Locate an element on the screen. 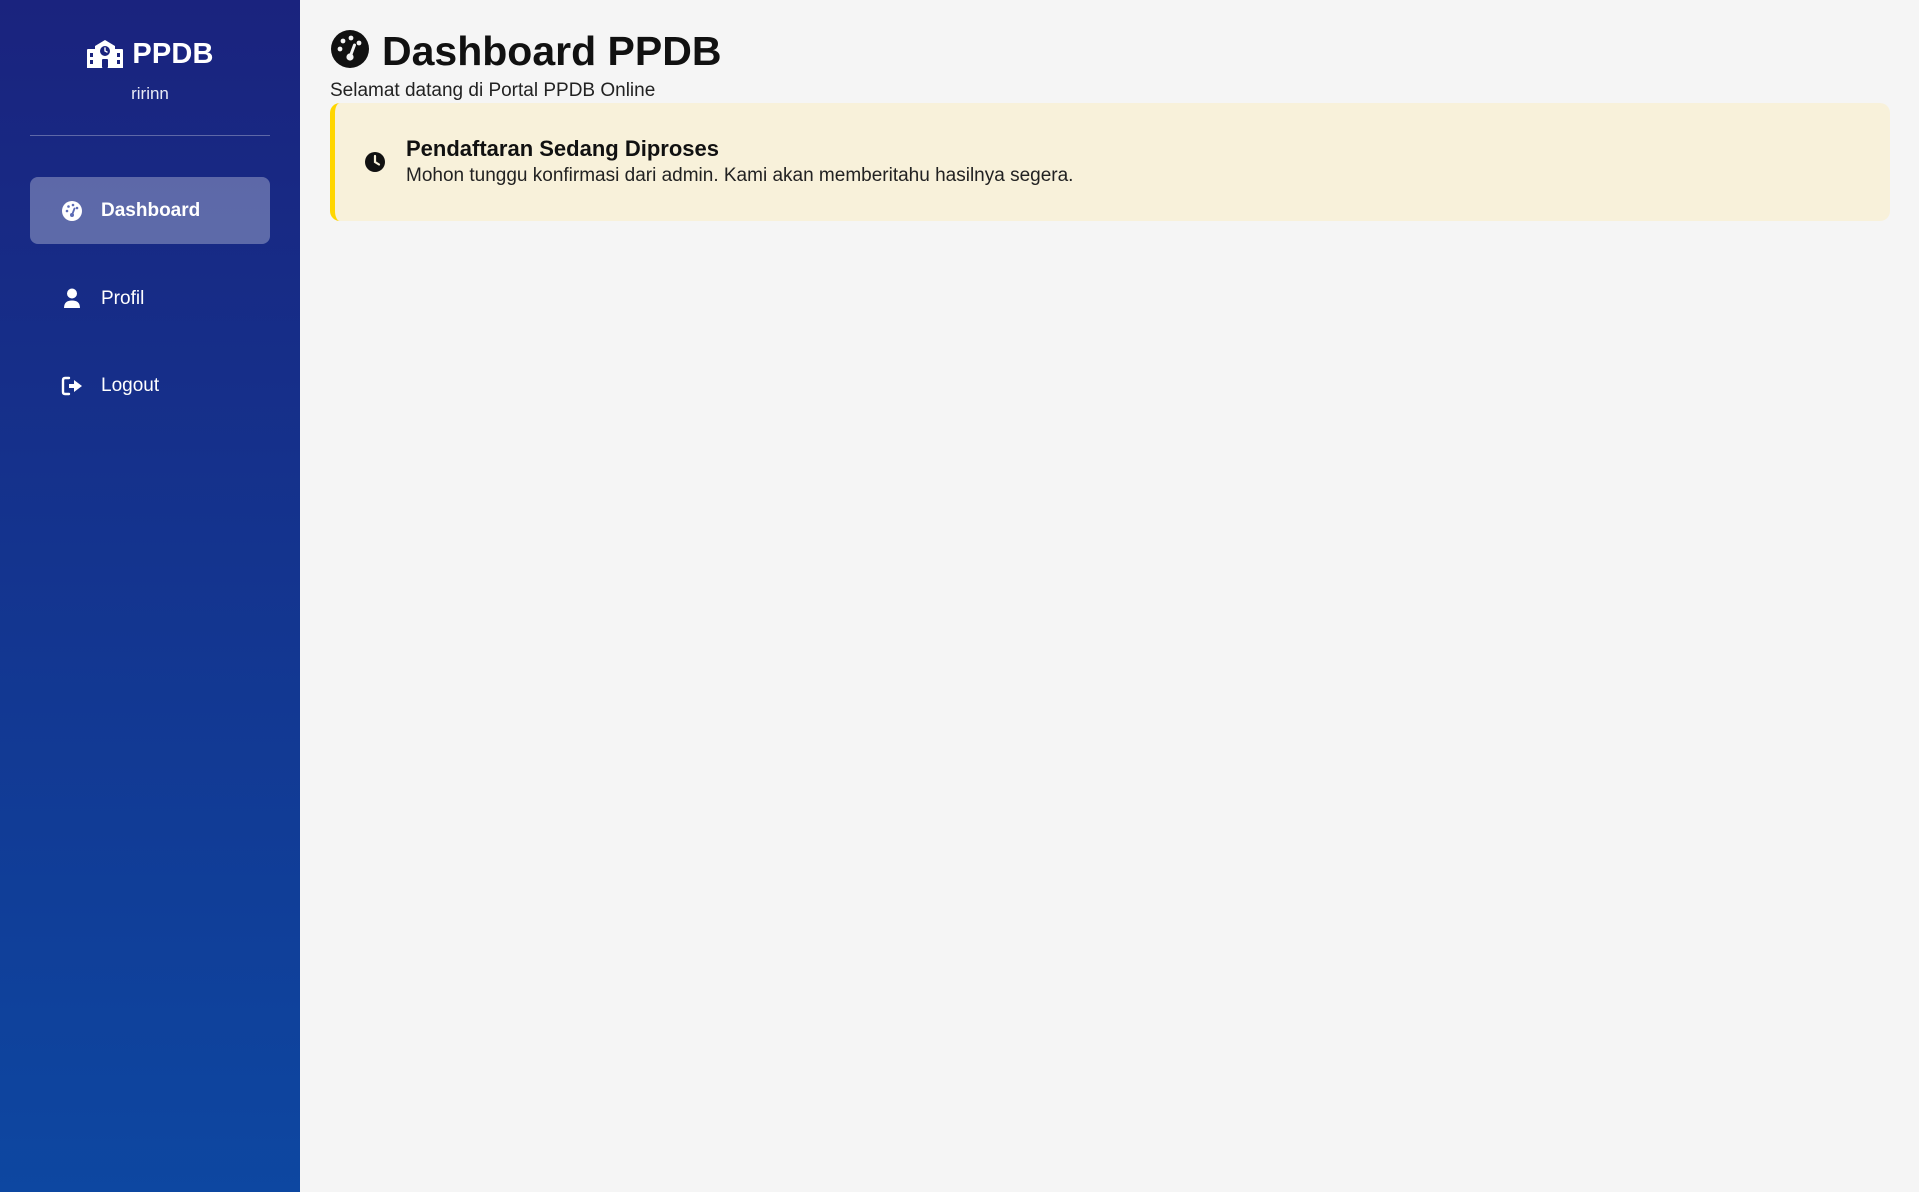  sidebar-item-dashboard: Dashboard is located at coordinates (150, 210).